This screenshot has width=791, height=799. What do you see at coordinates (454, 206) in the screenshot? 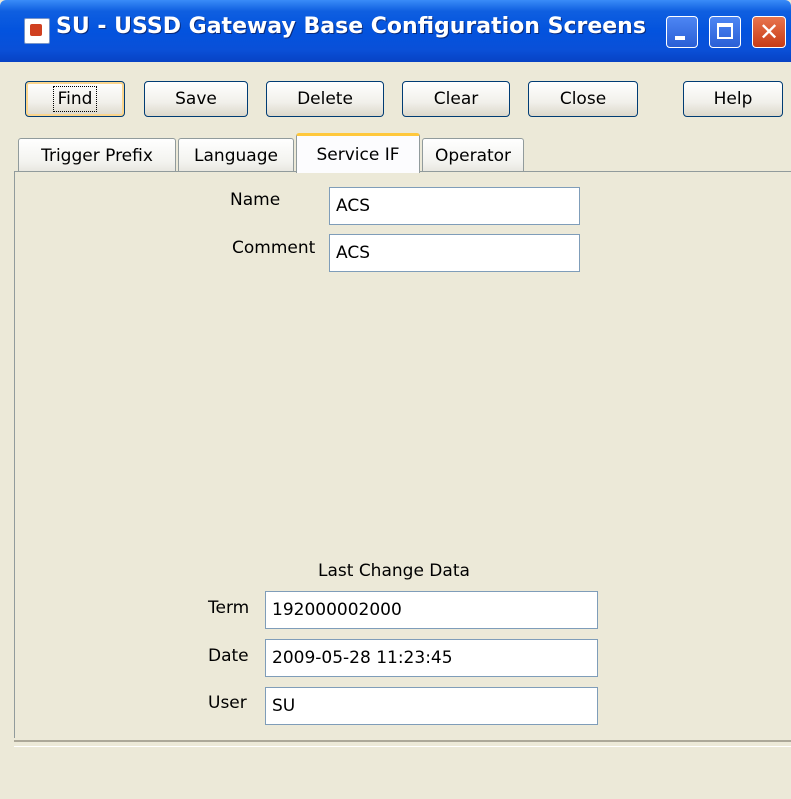
I see `name-field: ACS` at bounding box center [454, 206].